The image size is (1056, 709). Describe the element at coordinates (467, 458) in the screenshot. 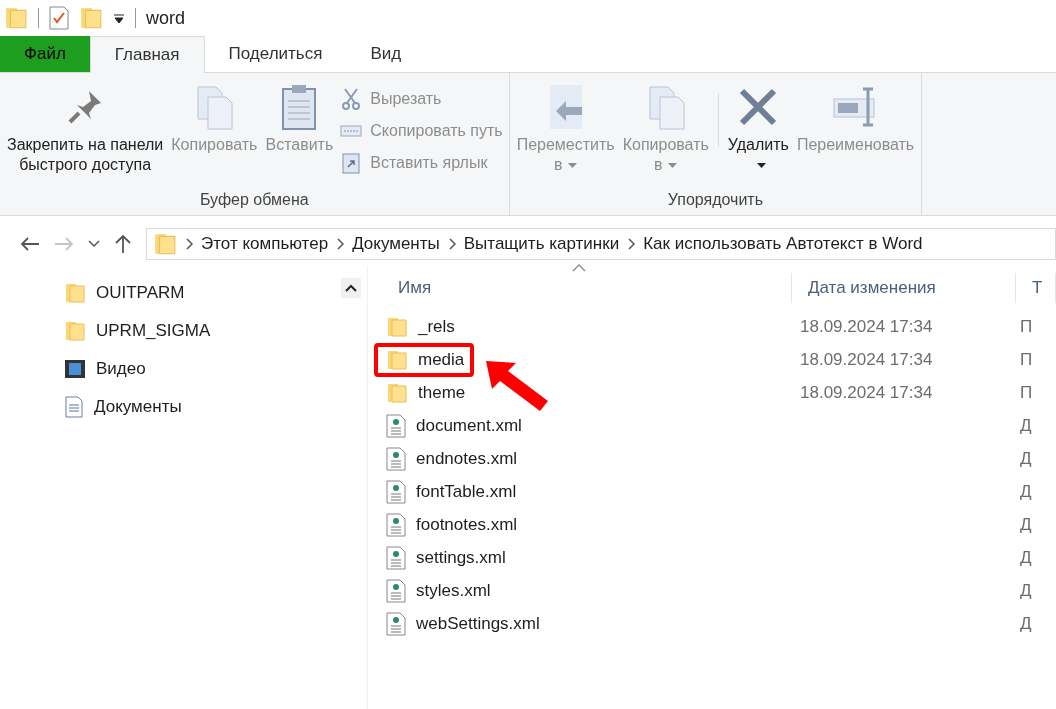

I see `file-name: endnotes.xml` at that location.